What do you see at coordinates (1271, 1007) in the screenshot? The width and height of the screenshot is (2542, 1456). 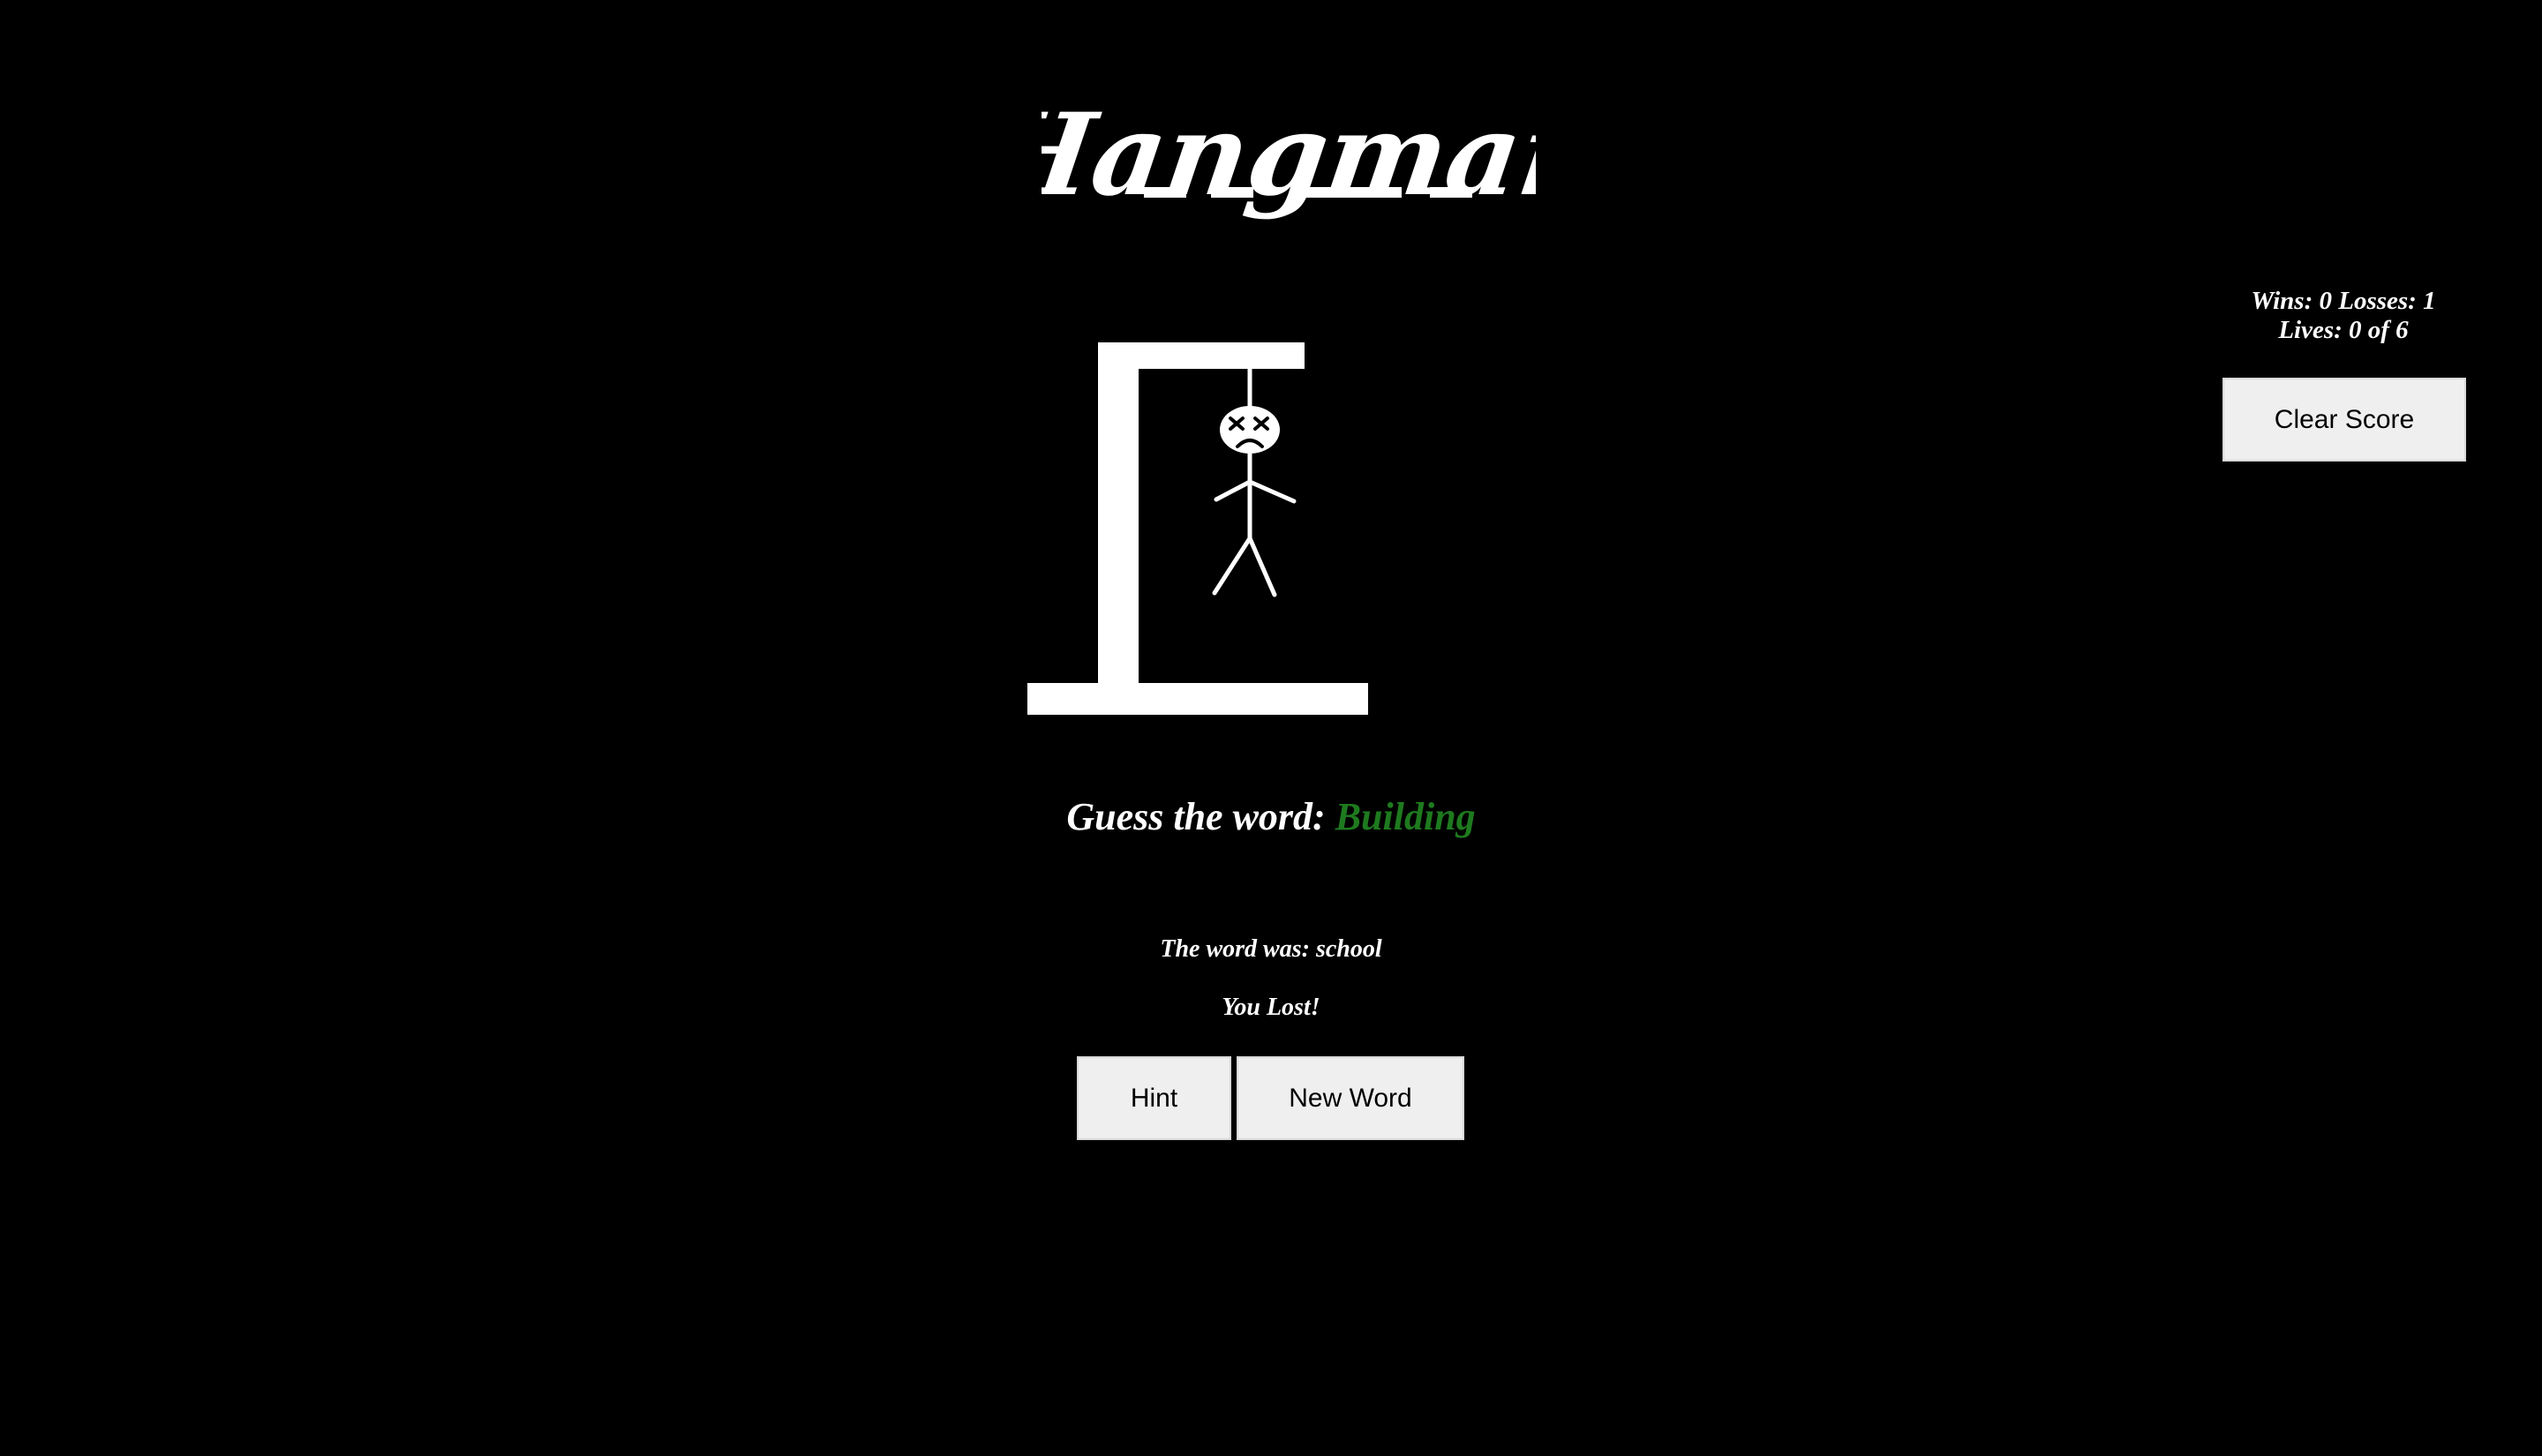 I see `game-result: You Lost!` at bounding box center [1271, 1007].